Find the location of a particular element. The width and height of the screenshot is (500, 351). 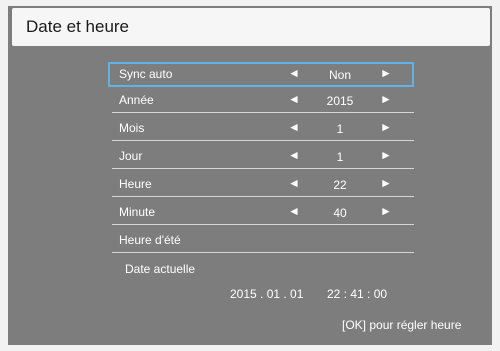

page-title: Date et heure is located at coordinates (78, 26).